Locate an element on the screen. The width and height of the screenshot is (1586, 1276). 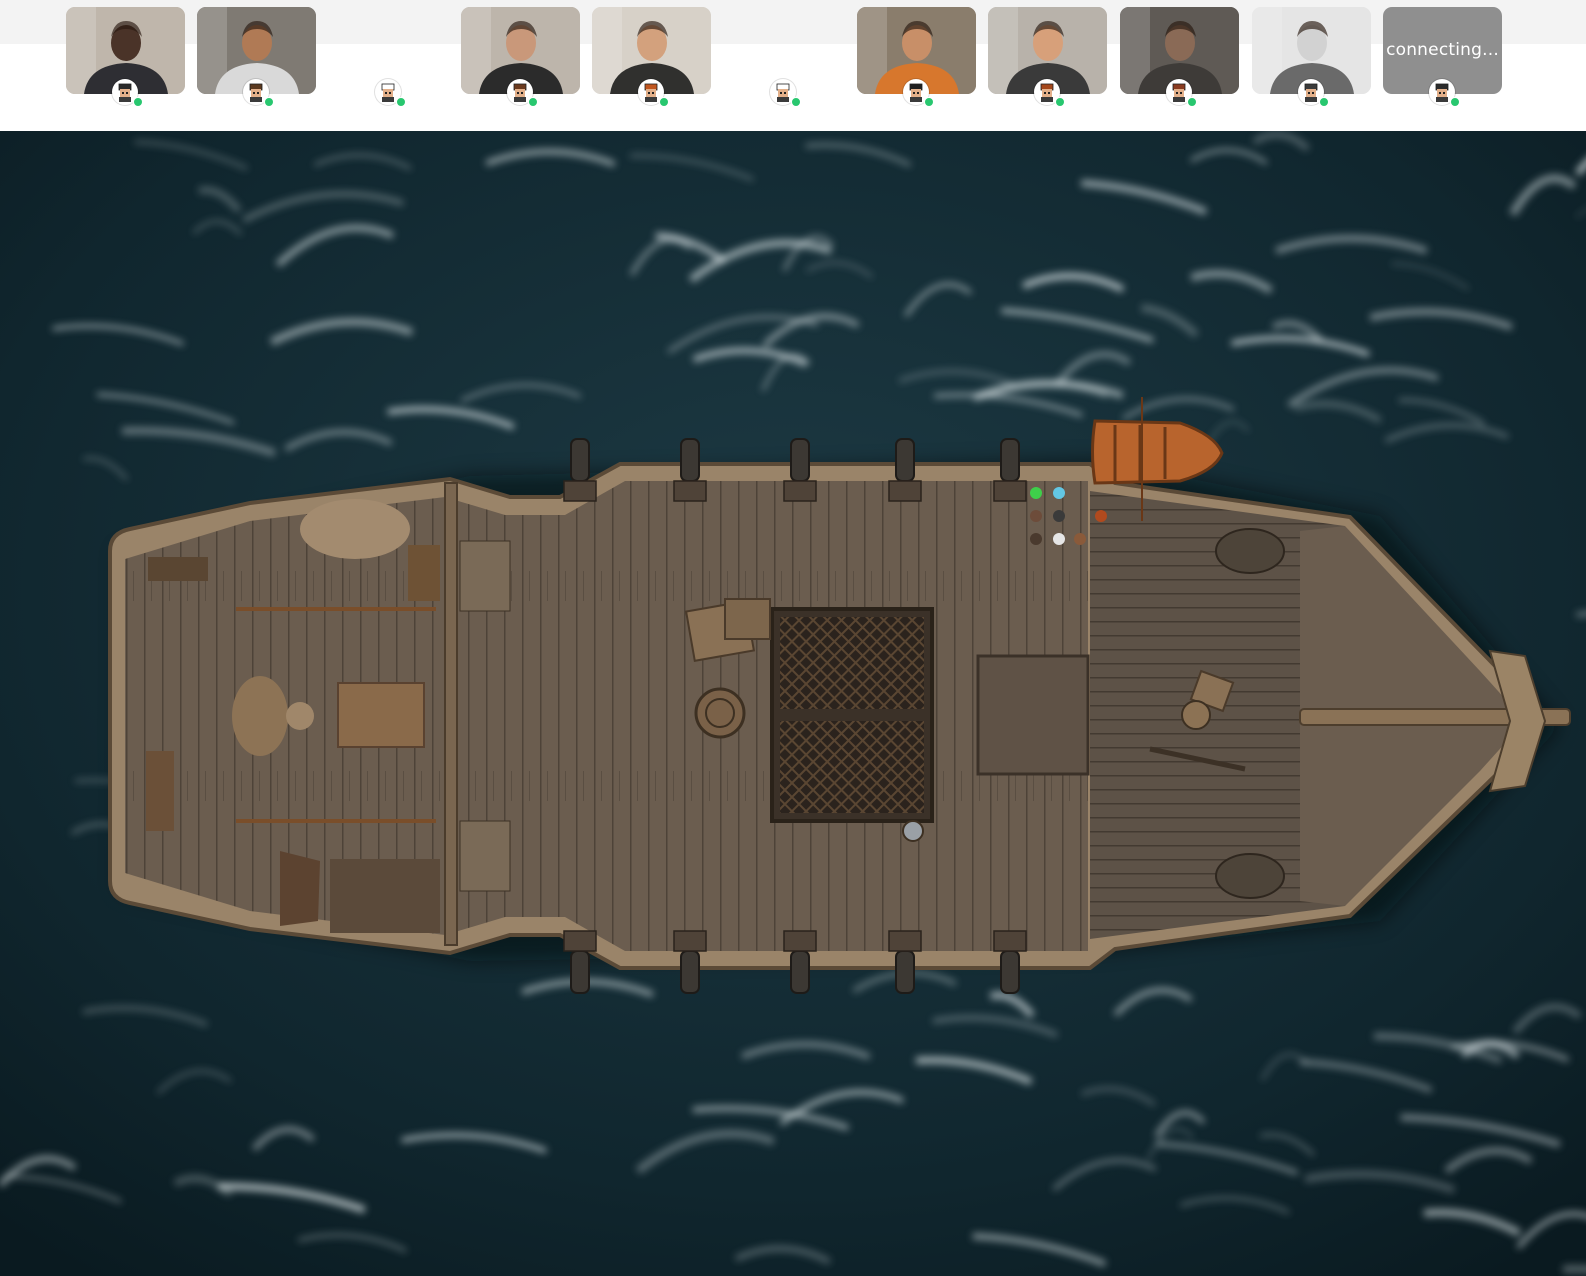
stairs-port is located at coordinates (485, 576).